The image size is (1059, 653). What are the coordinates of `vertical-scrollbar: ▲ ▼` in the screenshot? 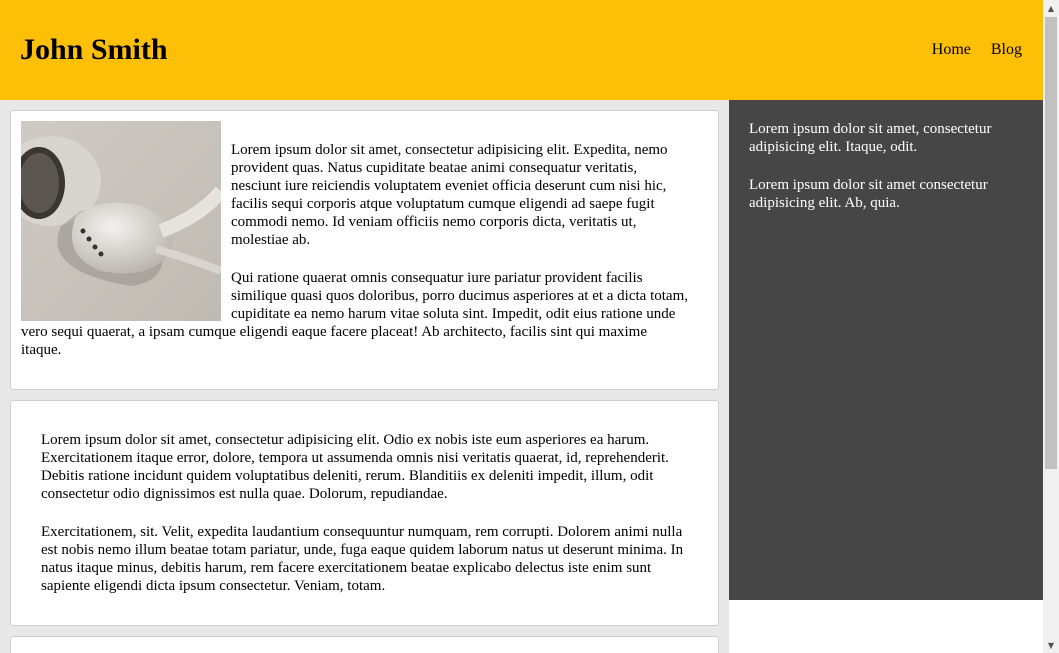 It's located at (1051, 326).